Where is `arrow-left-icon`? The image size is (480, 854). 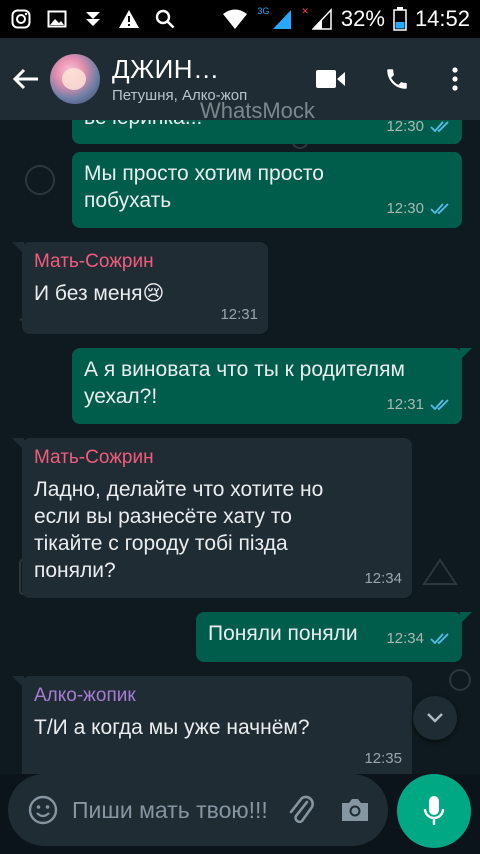 arrow-left-icon is located at coordinates (25, 79).